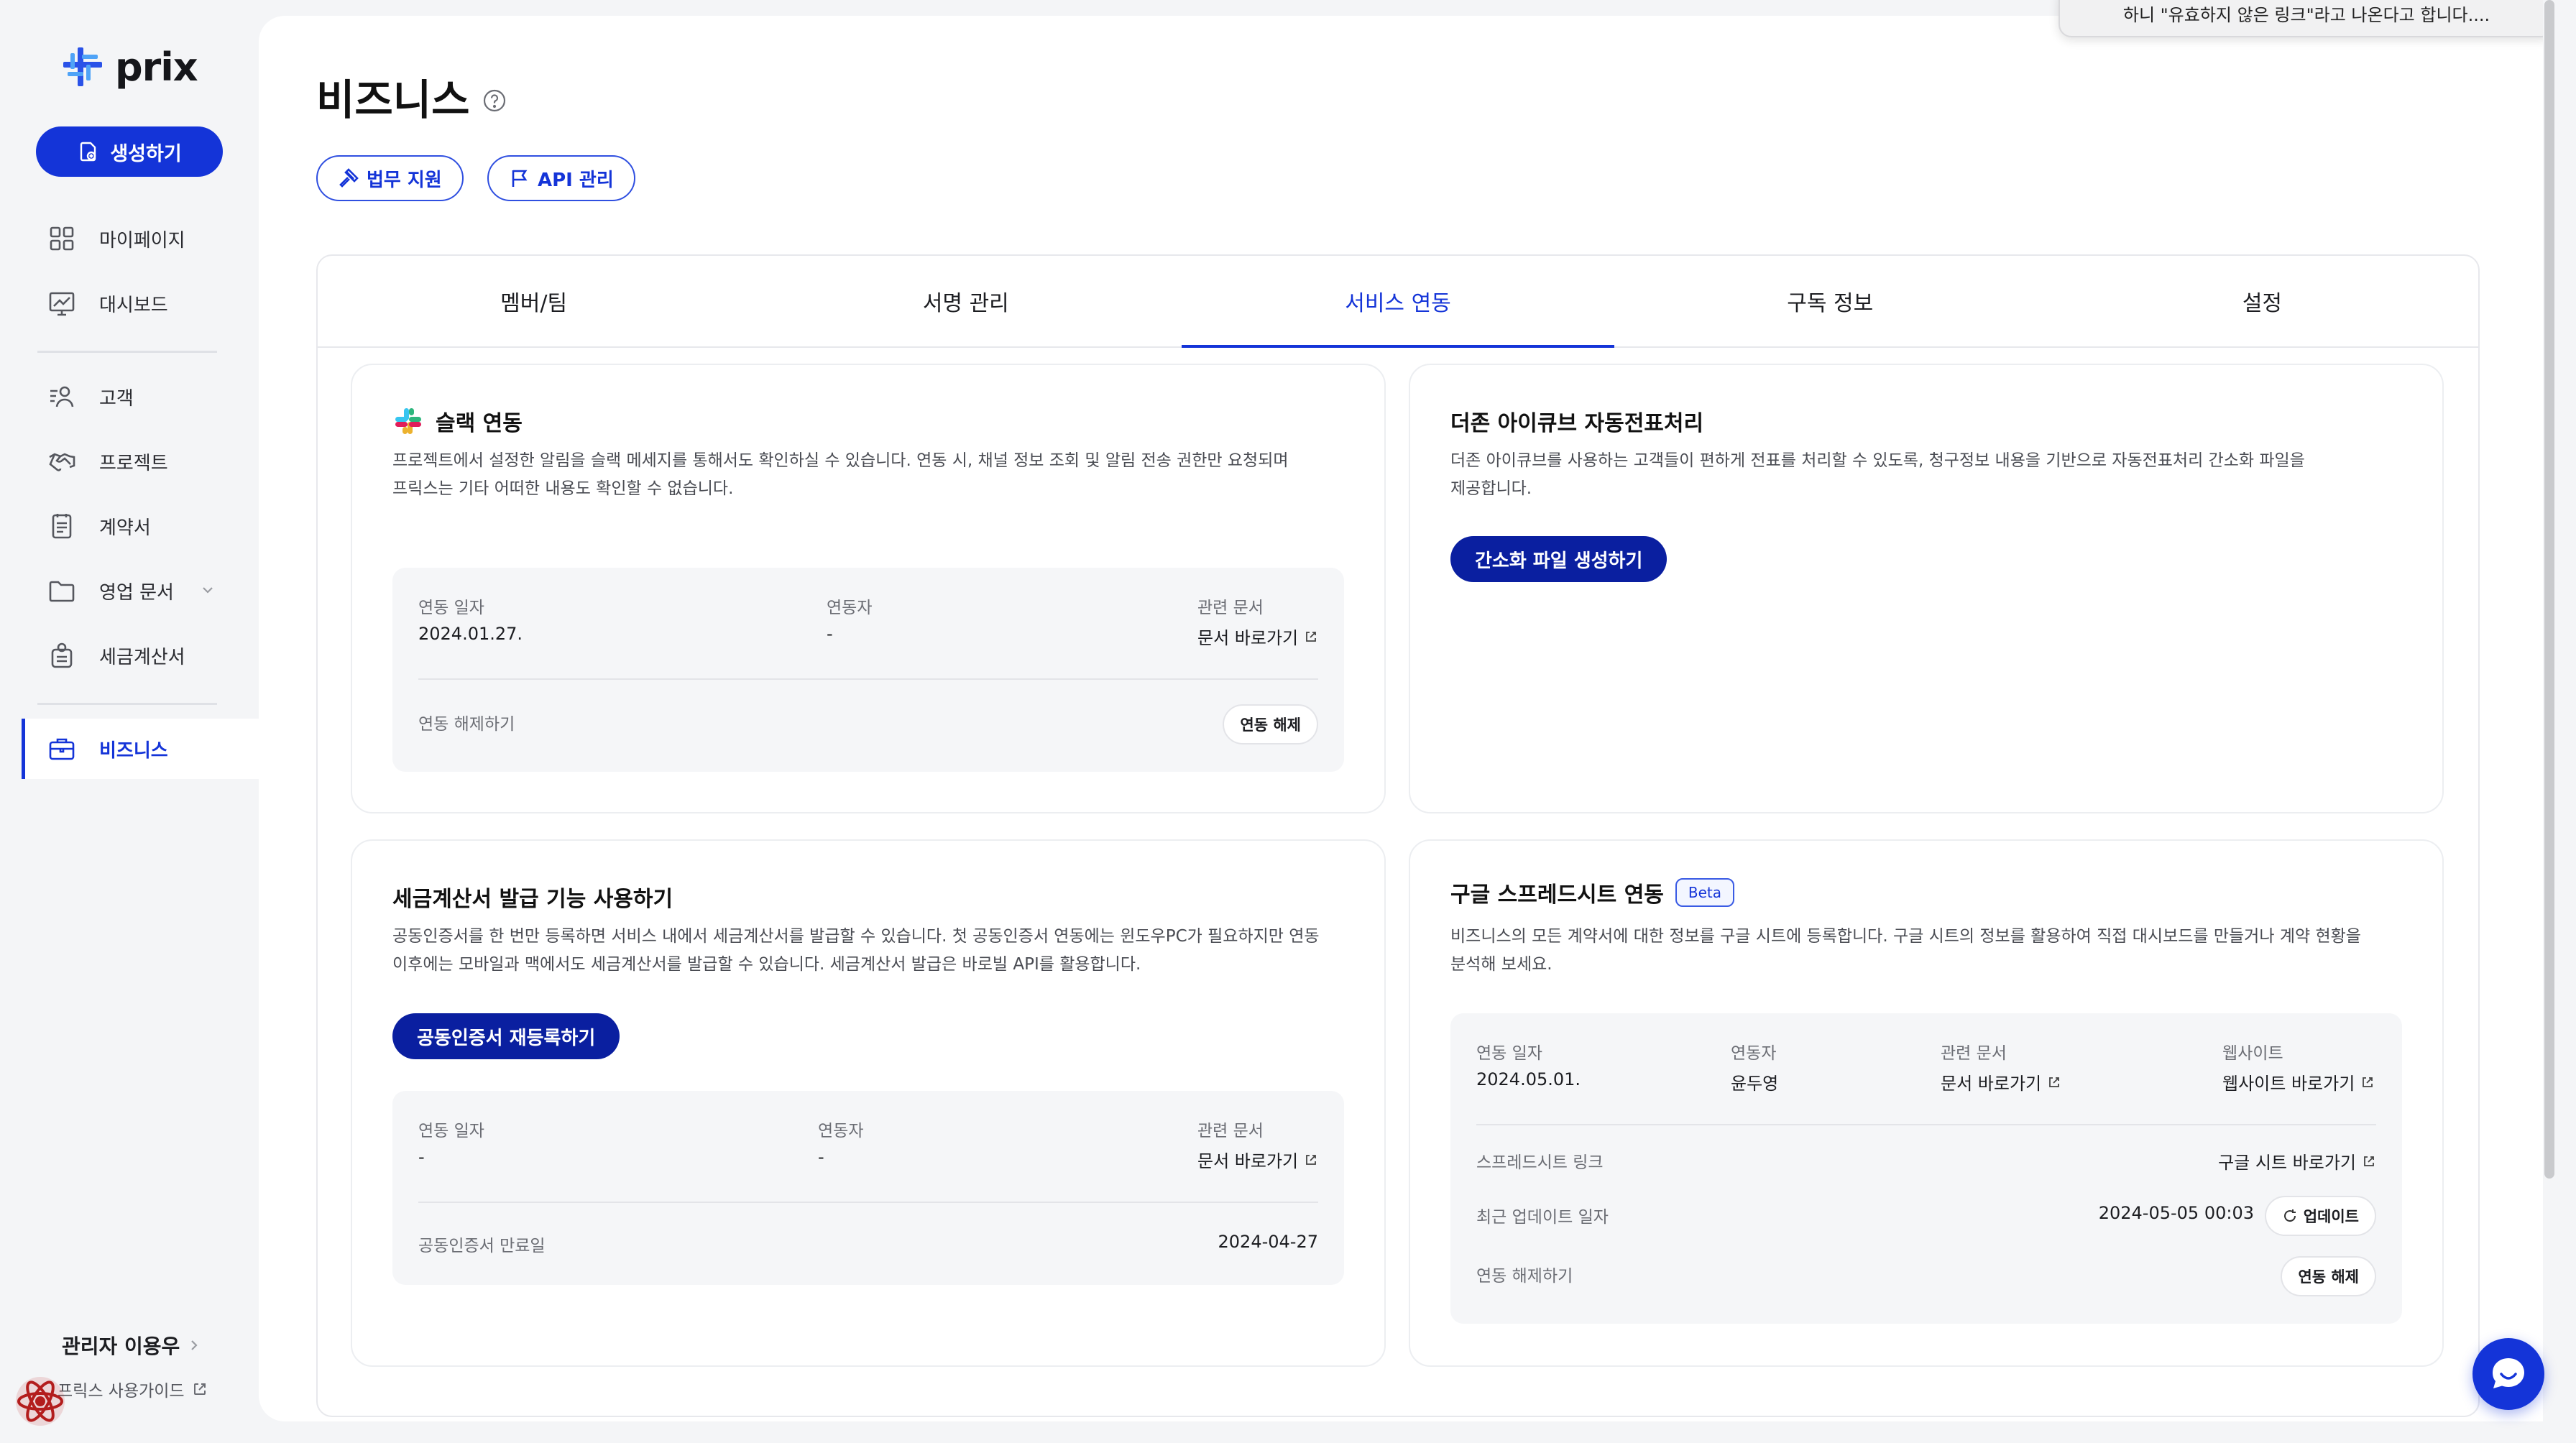  What do you see at coordinates (1559, 559) in the screenshot?
I see `generate-file-button: 간소화 파일 생성하기` at bounding box center [1559, 559].